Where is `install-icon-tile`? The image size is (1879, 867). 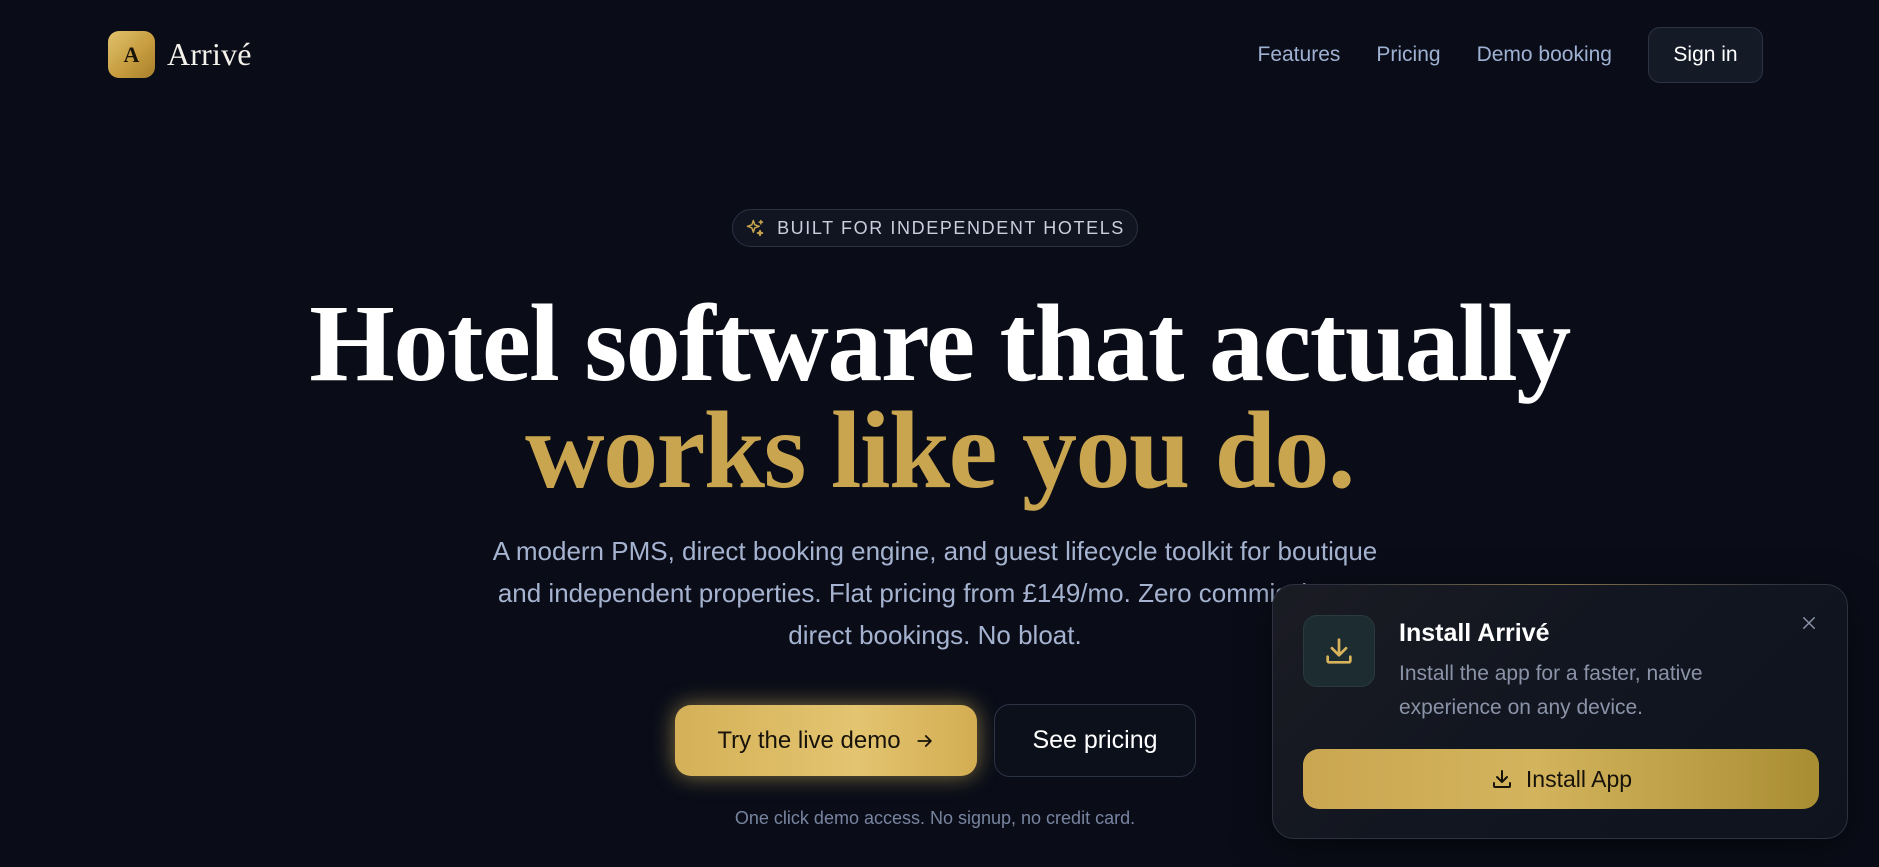
install-icon-tile is located at coordinates (1339, 651).